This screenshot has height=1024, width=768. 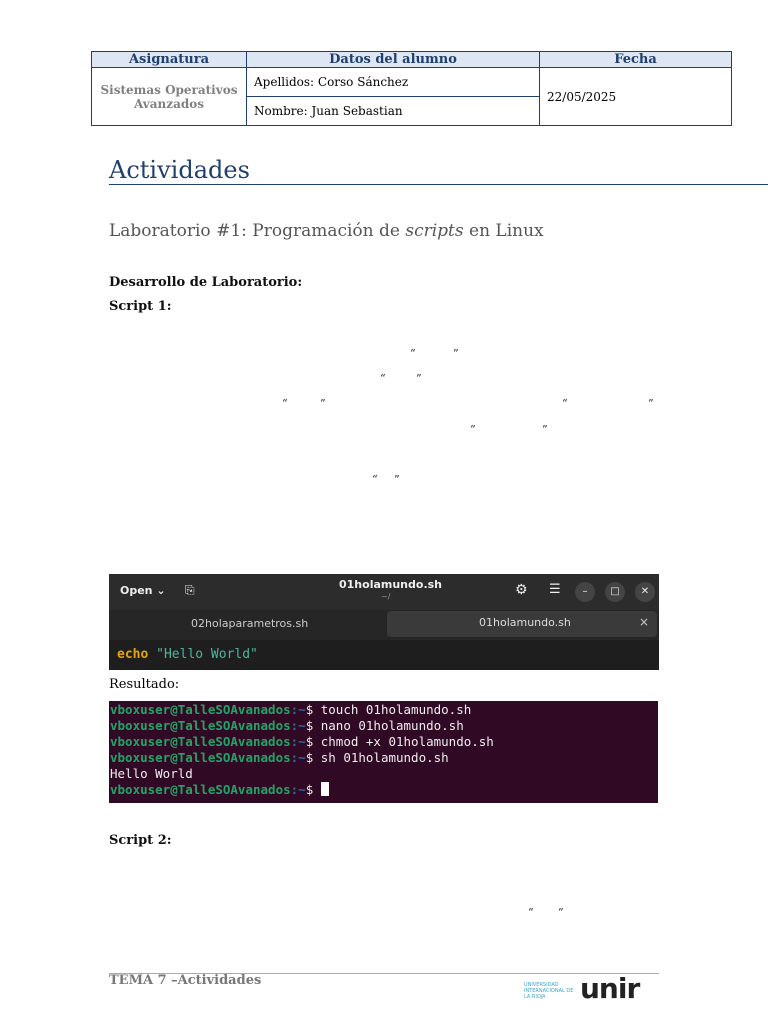 I want to click on command: $ chmod +x 01holamundo.sh, so click(x=399, y=741).